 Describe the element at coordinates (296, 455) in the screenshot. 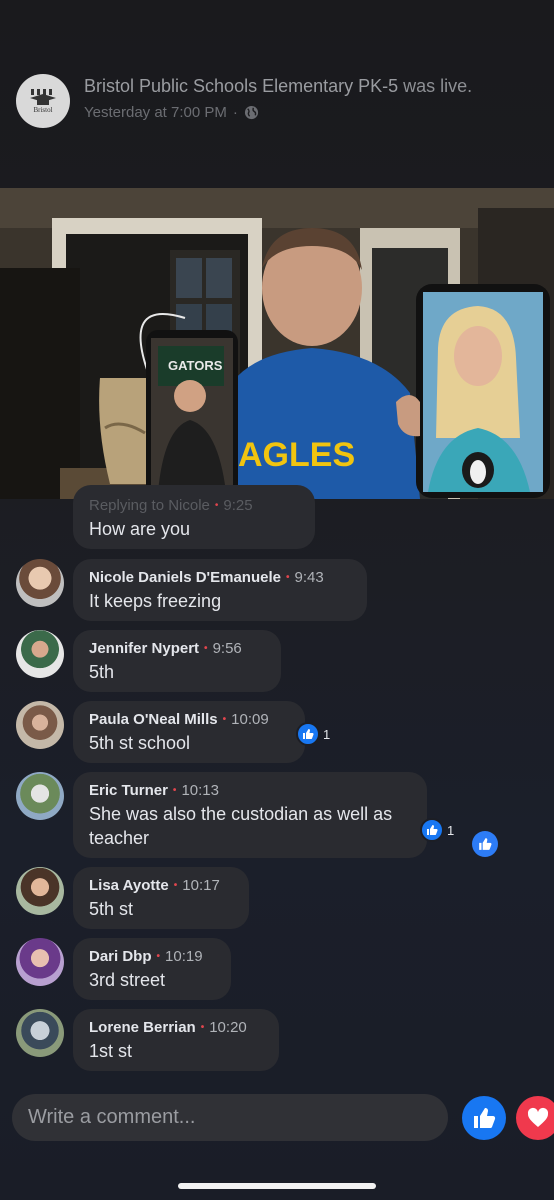

I see `shirt-logo-text: AGLES` at that location.